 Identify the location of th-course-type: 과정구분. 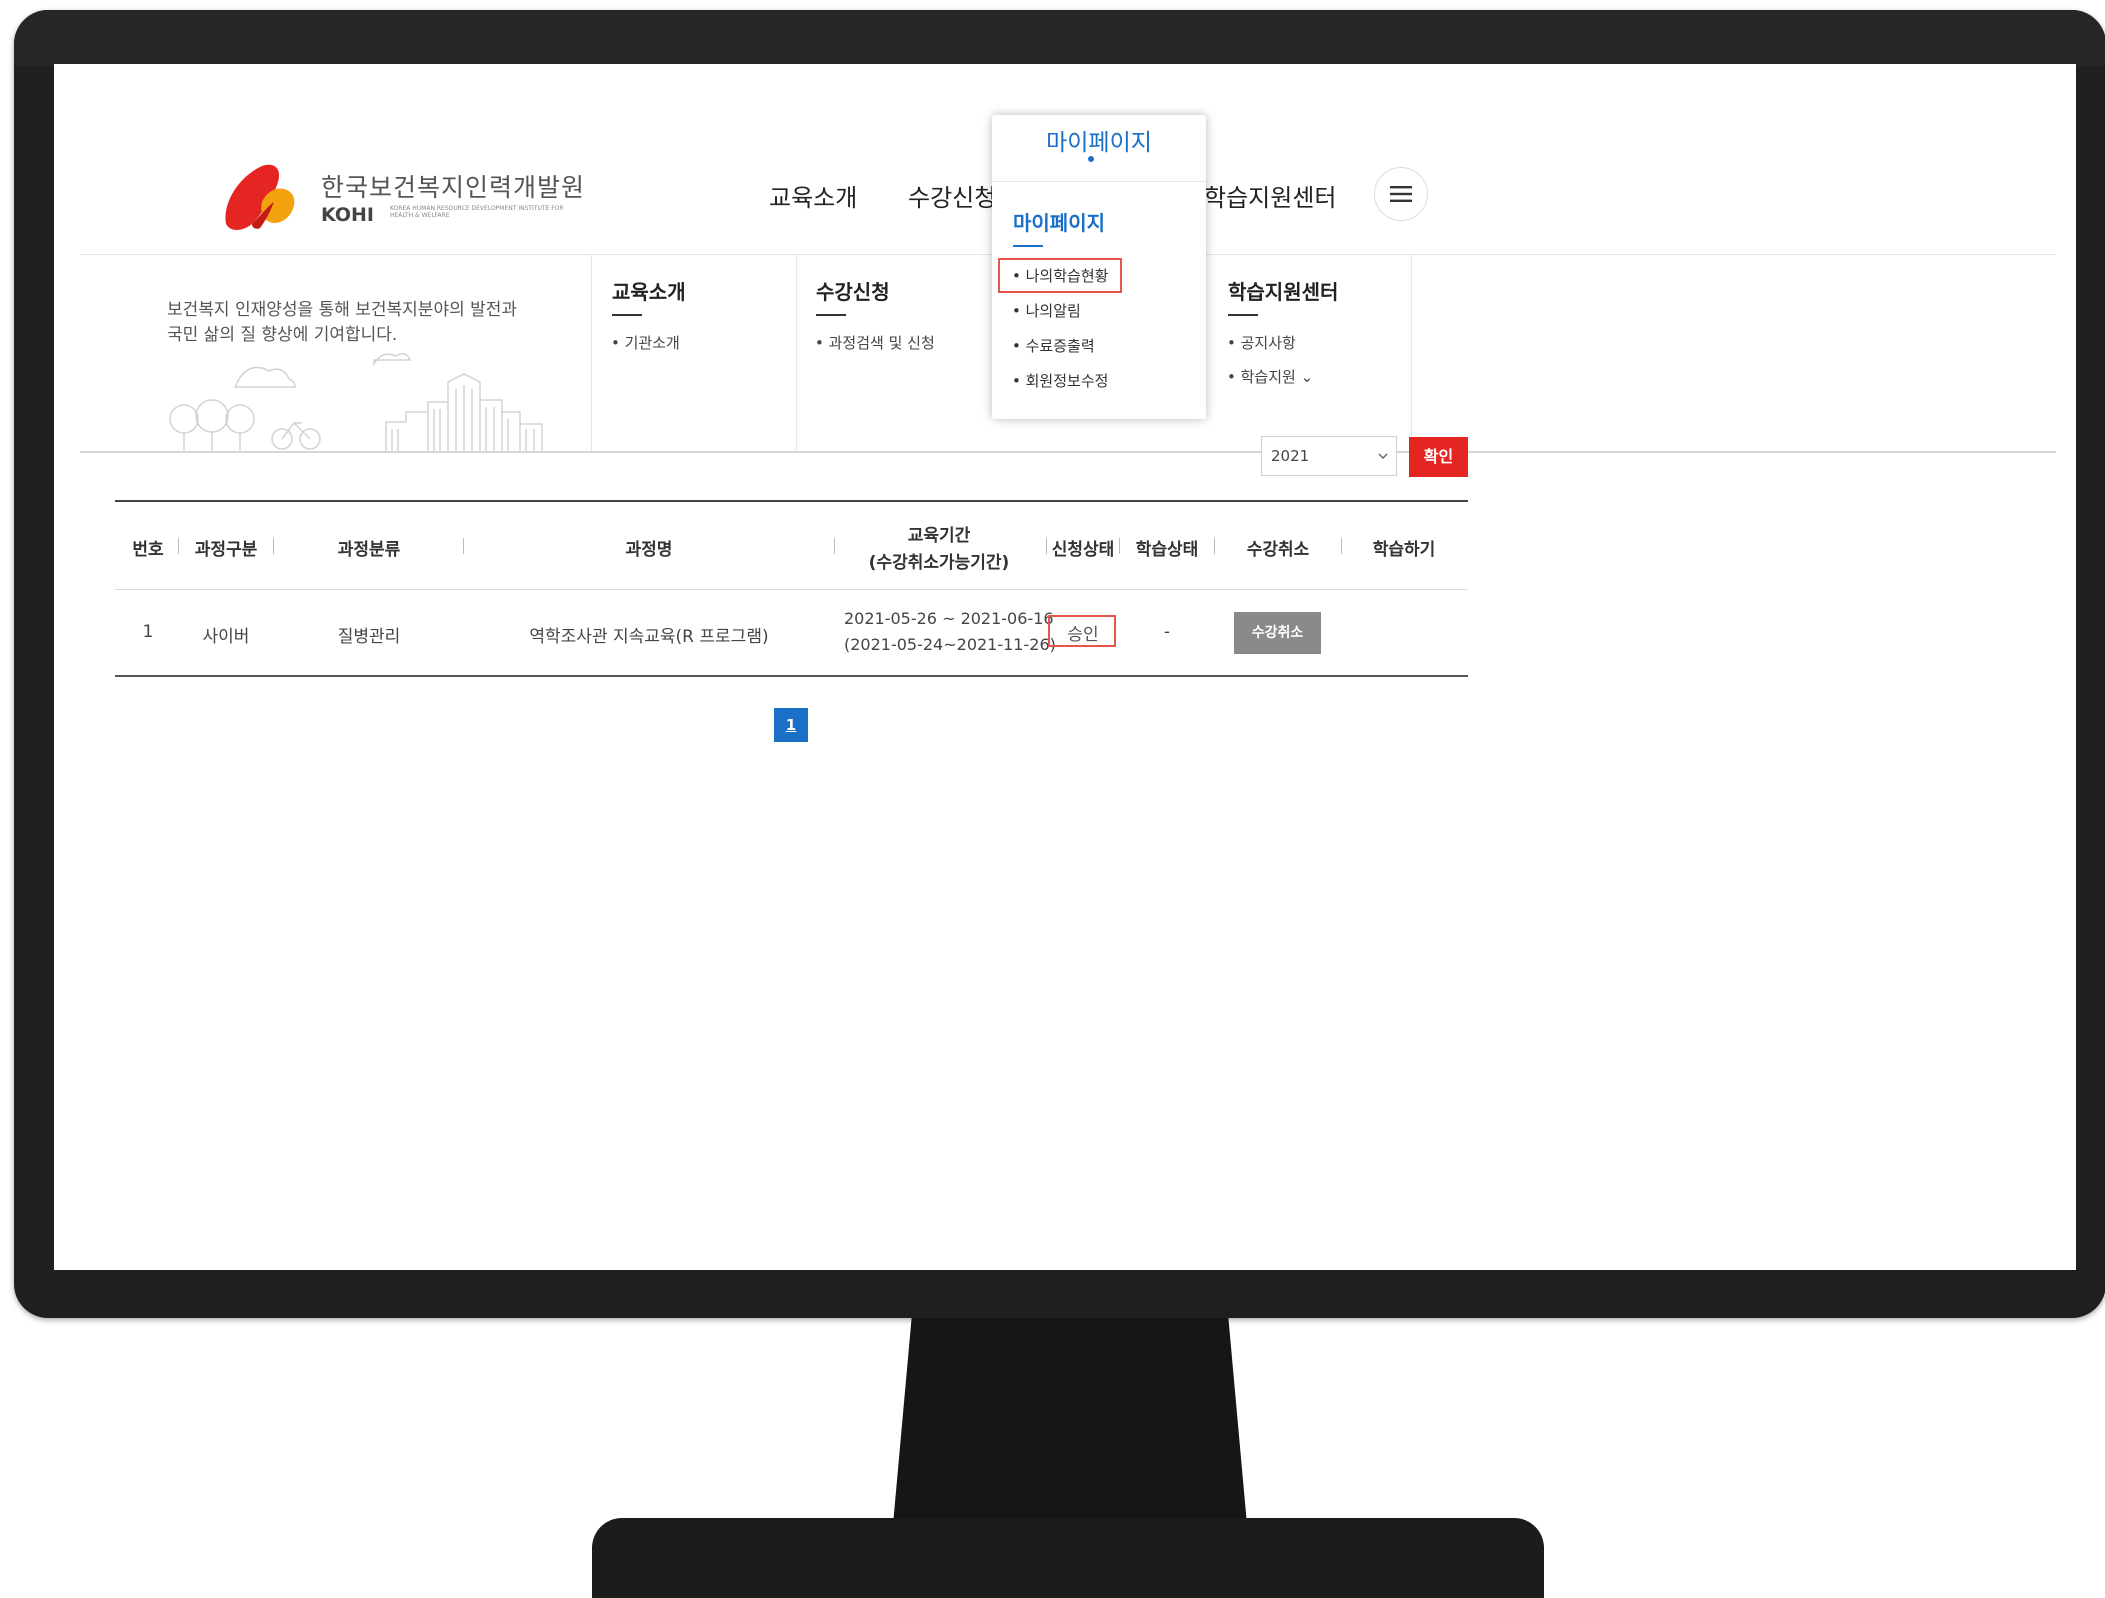
(226, 550).